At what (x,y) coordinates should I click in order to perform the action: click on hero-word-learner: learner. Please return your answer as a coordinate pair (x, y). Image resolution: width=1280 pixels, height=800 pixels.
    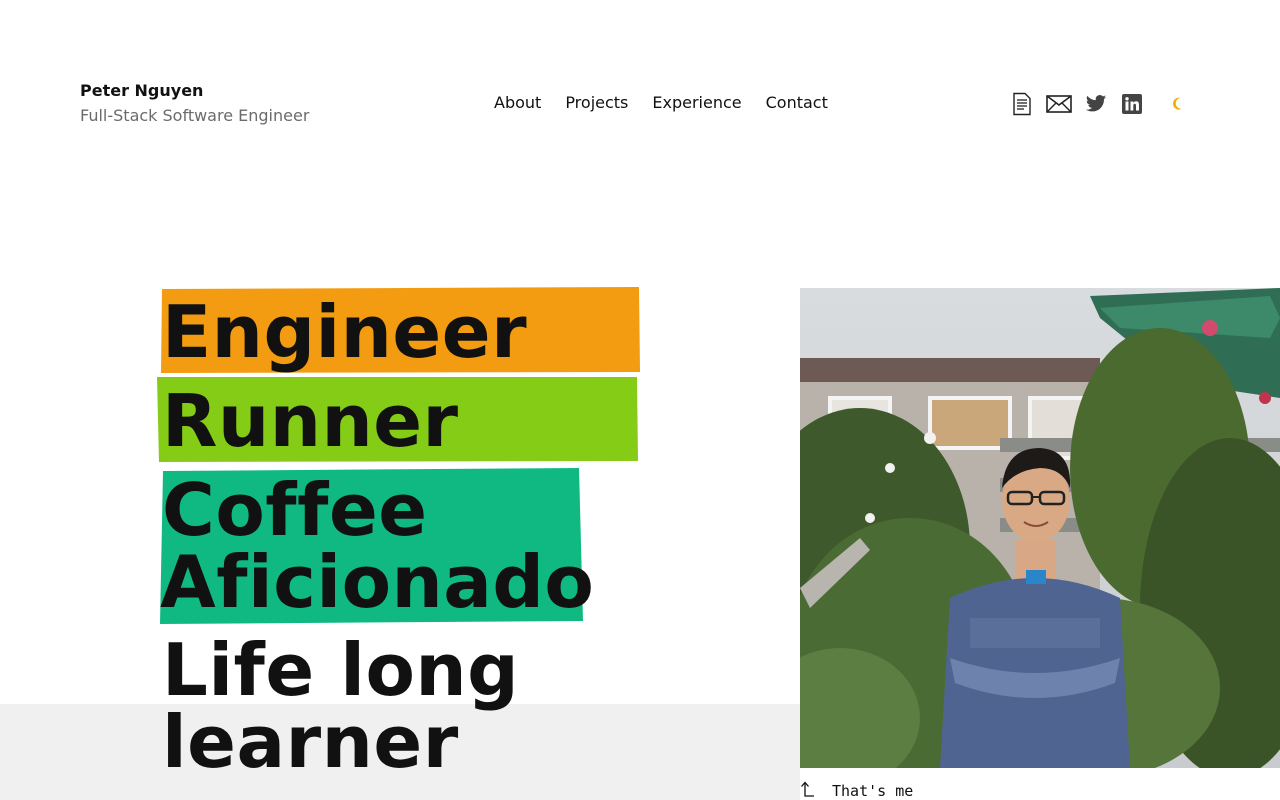
    Looking at the image, I should click on (310, 742).